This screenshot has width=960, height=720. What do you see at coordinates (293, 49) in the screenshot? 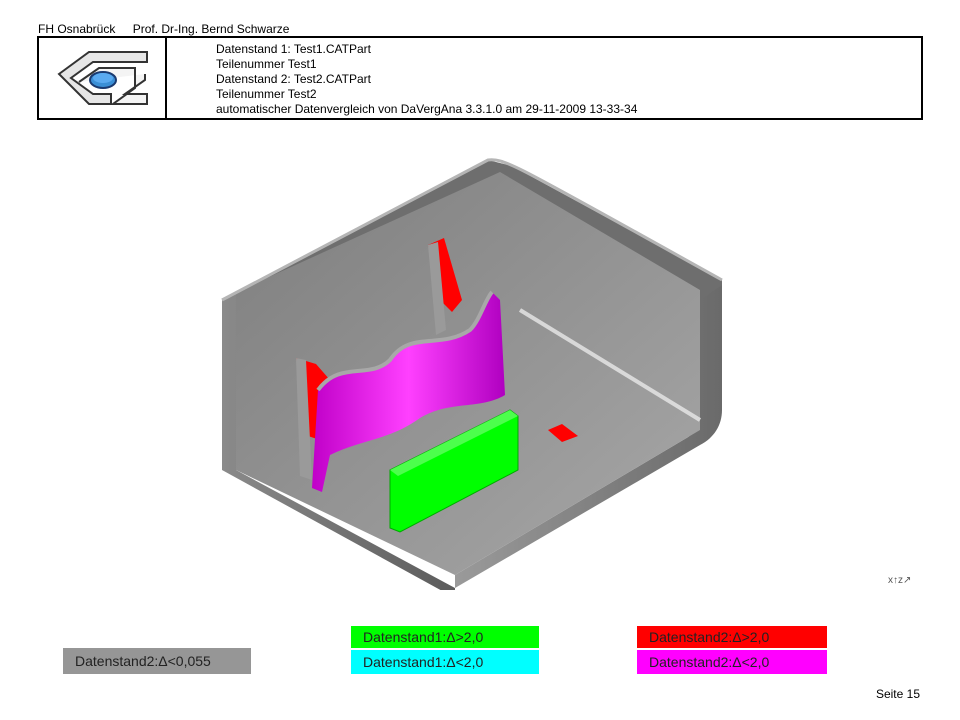
I see `info-line-1: Datenstand 1: Test1.CATPart` at bounding box center [293, 49].